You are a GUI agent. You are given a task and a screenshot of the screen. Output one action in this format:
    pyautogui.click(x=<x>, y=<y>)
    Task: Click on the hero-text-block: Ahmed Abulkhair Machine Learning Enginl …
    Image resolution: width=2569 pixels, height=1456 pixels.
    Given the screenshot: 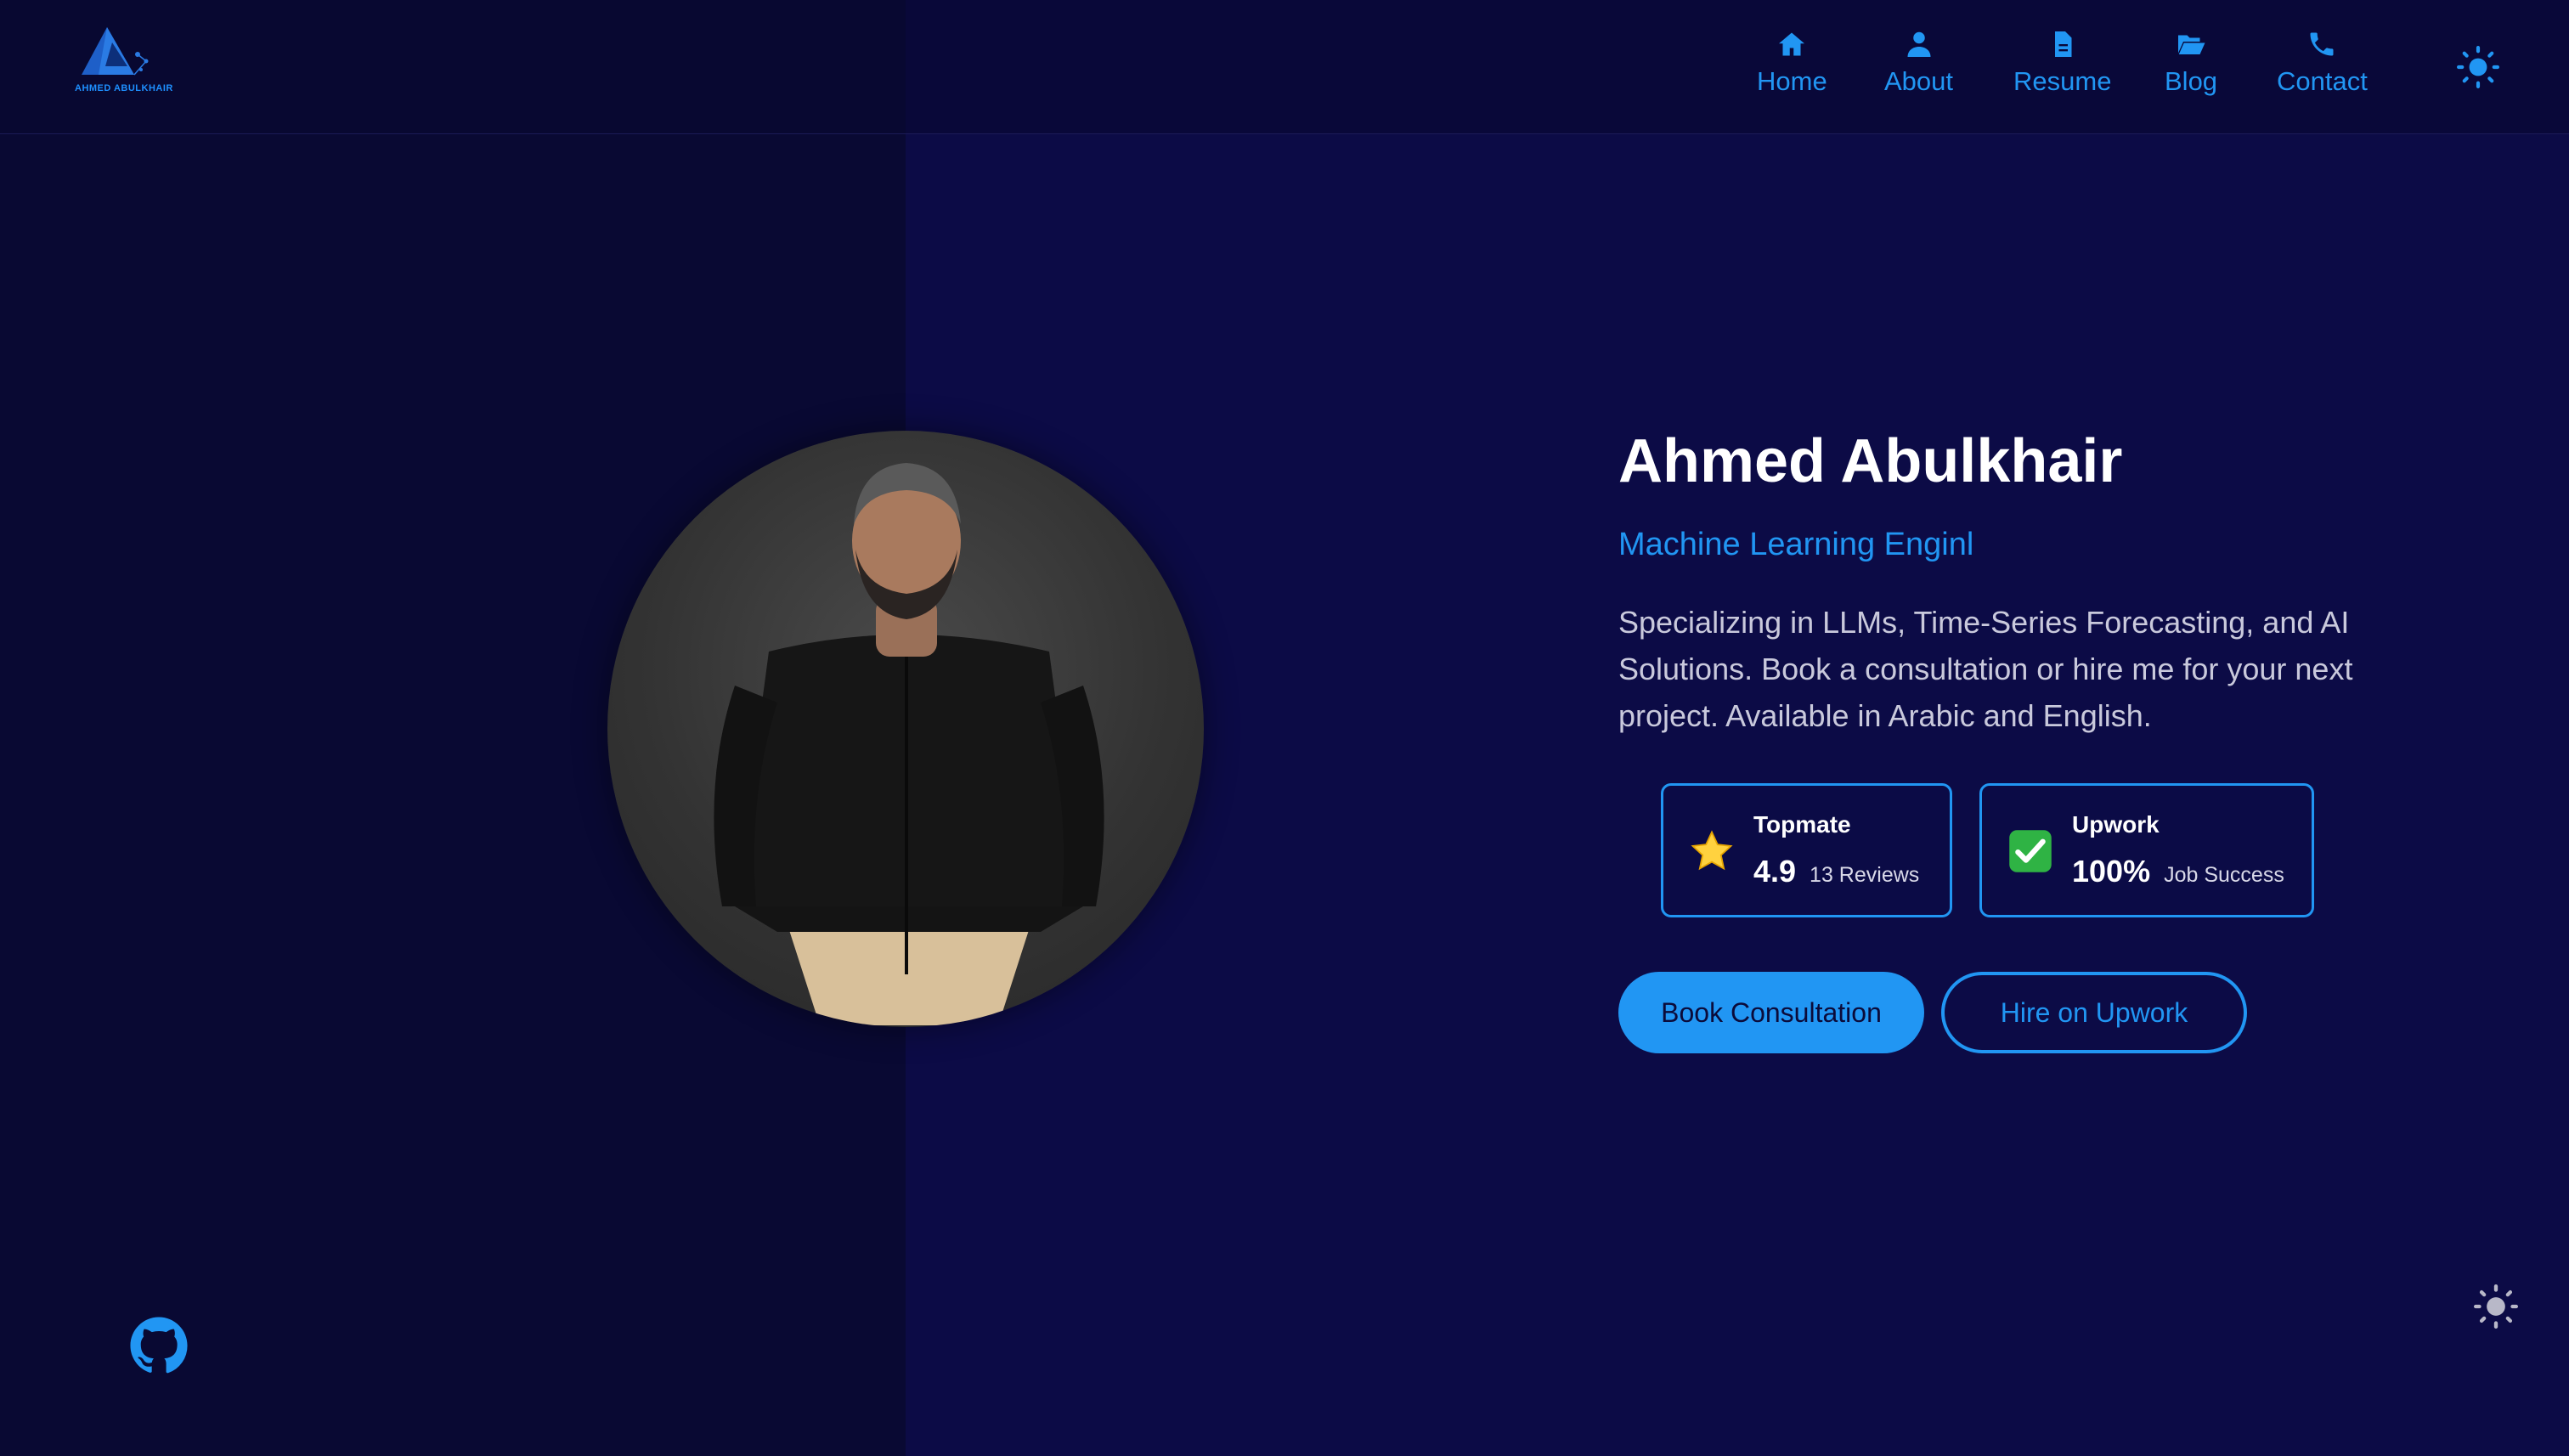 What is the action you would take?
    pyautogui.click(x=2001, y=582)
    